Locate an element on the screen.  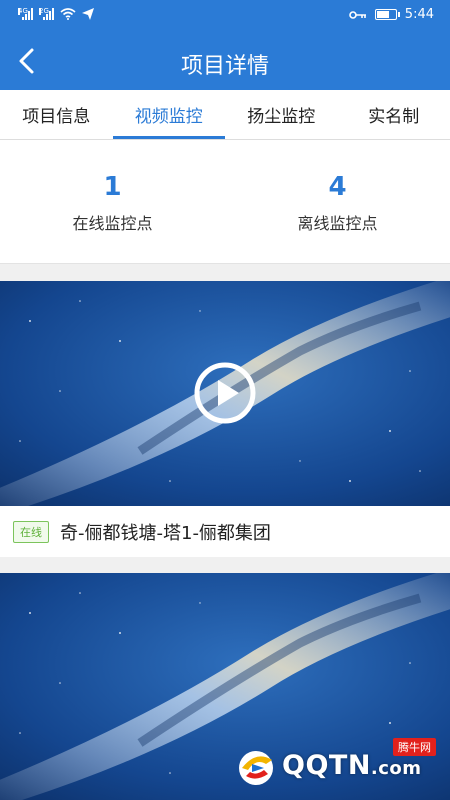
send-icon is located at coordinates (88, 14).